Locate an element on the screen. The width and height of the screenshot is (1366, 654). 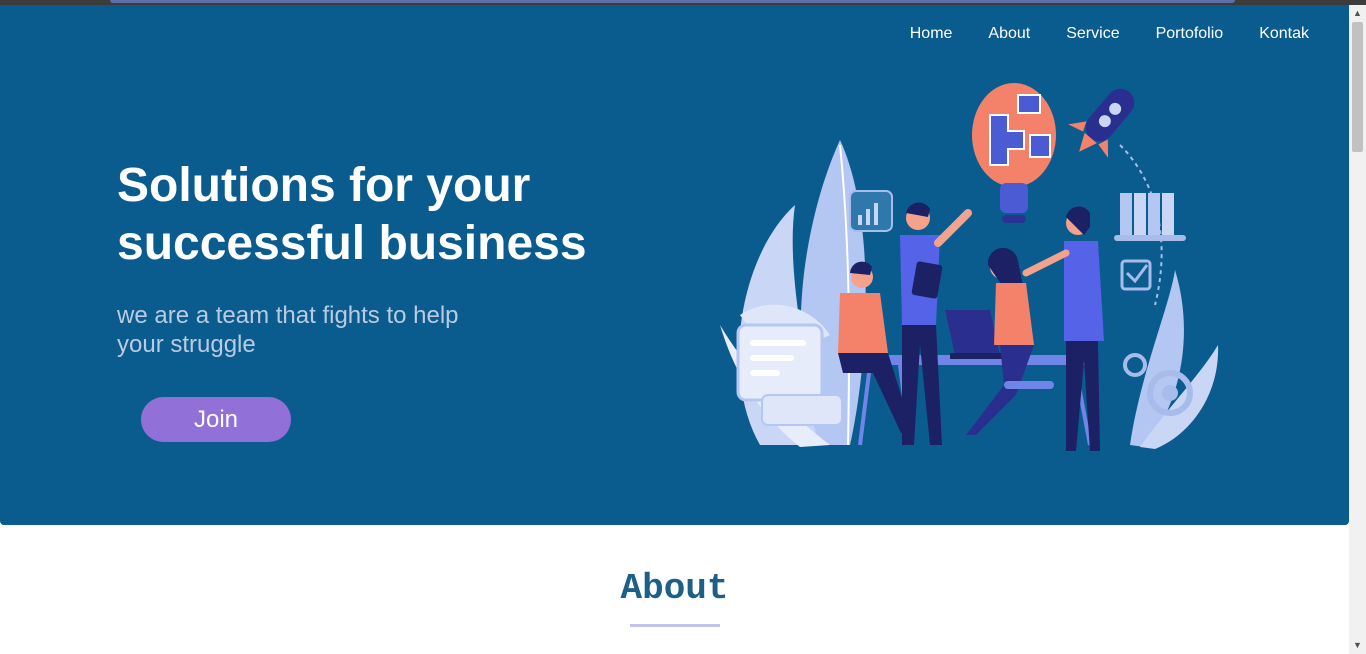
main-nav: Home About Service Portofolio Kontak is located at coordinates (1091, 34).